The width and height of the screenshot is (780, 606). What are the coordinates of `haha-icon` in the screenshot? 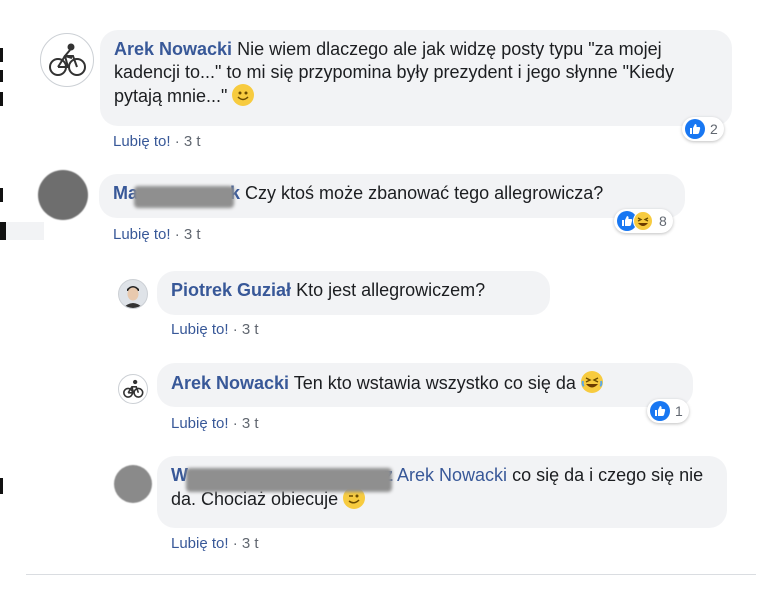 It's located at (643, 221).